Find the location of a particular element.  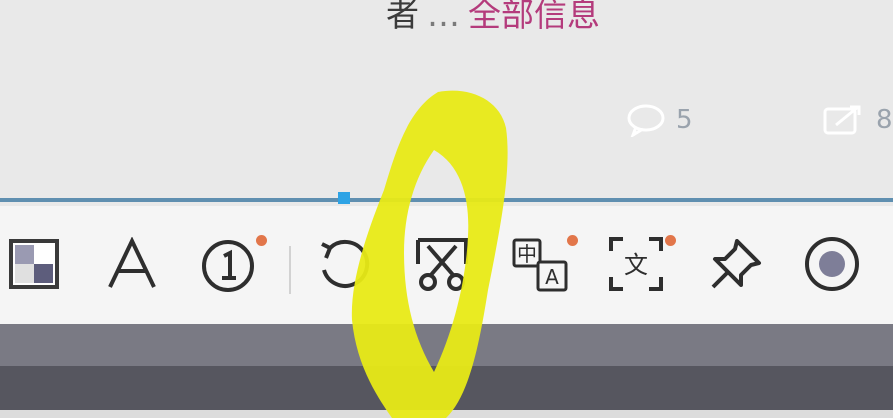

pin-icon is located at coordinates (736, 264).